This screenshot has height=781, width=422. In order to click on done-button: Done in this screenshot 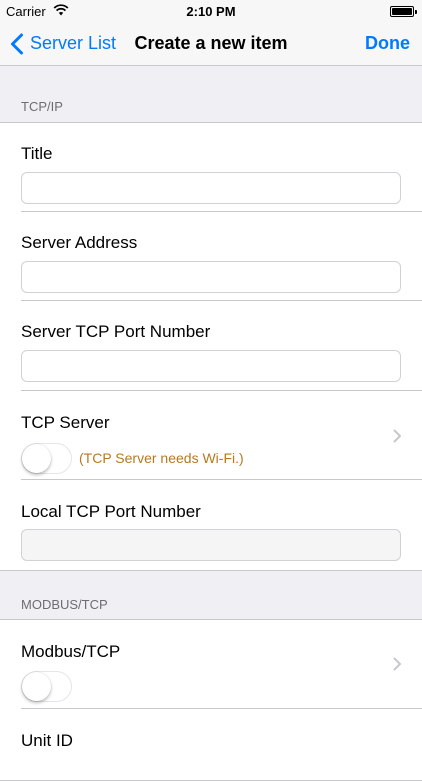, I will do `click(387, 43)`.